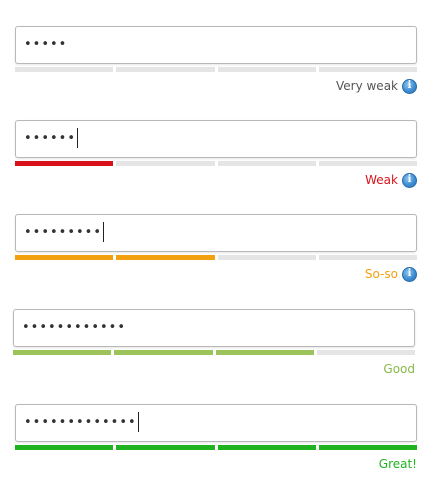 This screenshot has width=437, height=485. What do you see at coordinates (74, 327) in the screenshot?
I see `masked-password: ••••••••••••` at bounding box center [74, 327].